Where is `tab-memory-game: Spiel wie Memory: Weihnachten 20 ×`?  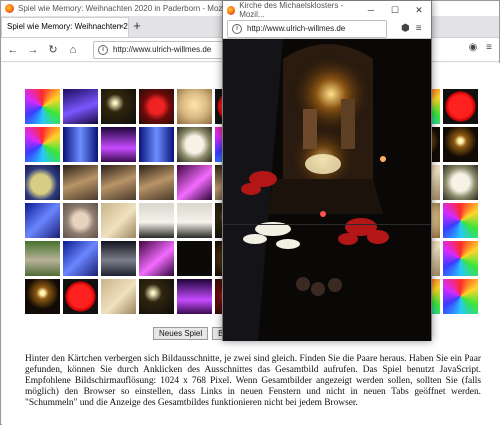 tab-memory-game: Spiel wie Memory: Weihnachten 20 × is located at coordinates (65, 27).